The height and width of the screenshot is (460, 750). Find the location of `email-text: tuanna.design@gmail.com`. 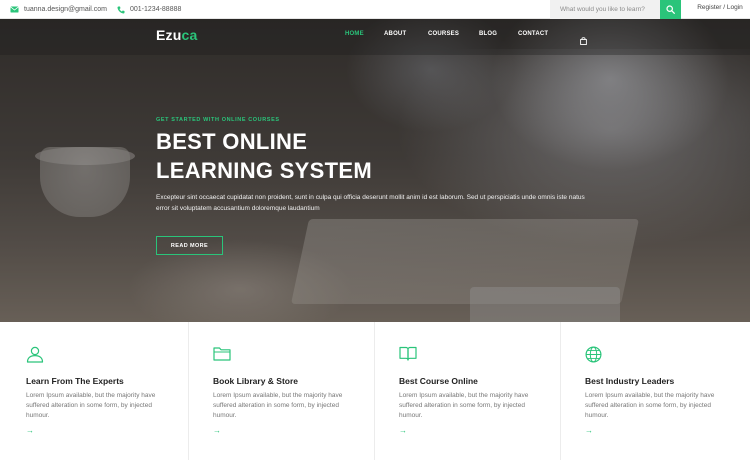

email-text: tuanna.design@gmail.com is located at coordinates (65, 9).